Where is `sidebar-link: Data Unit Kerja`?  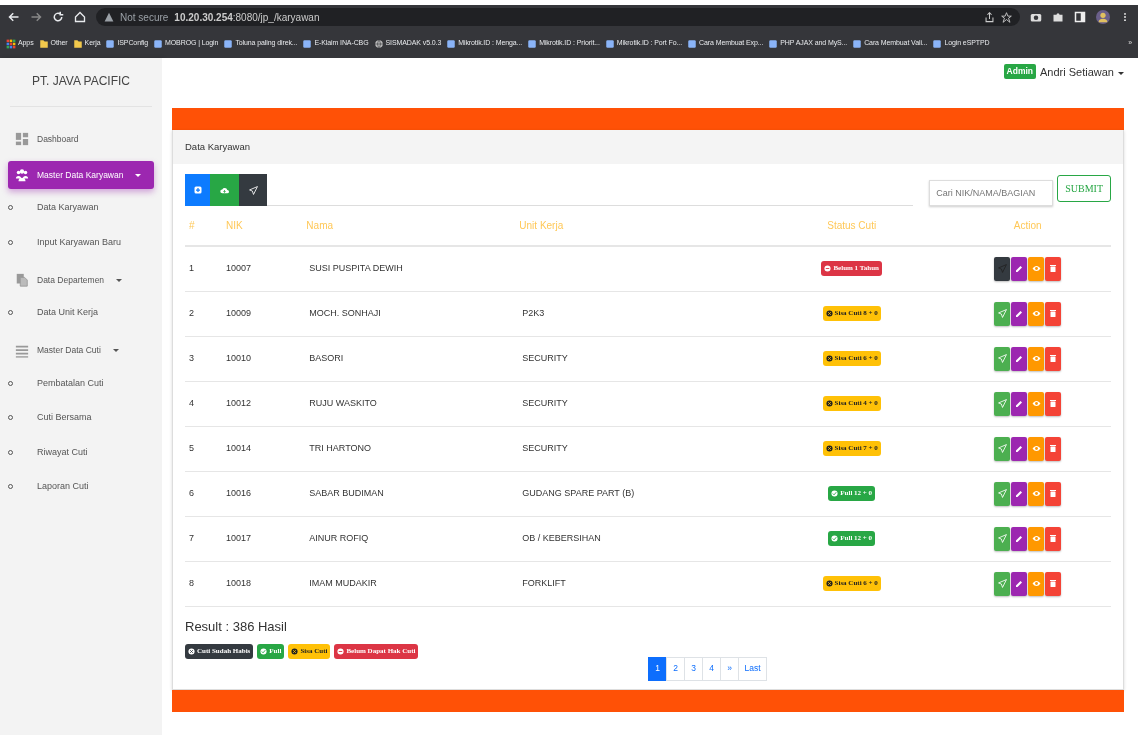 sidebar-link: Data Unit Kerja is located at coordinates (68, 313).